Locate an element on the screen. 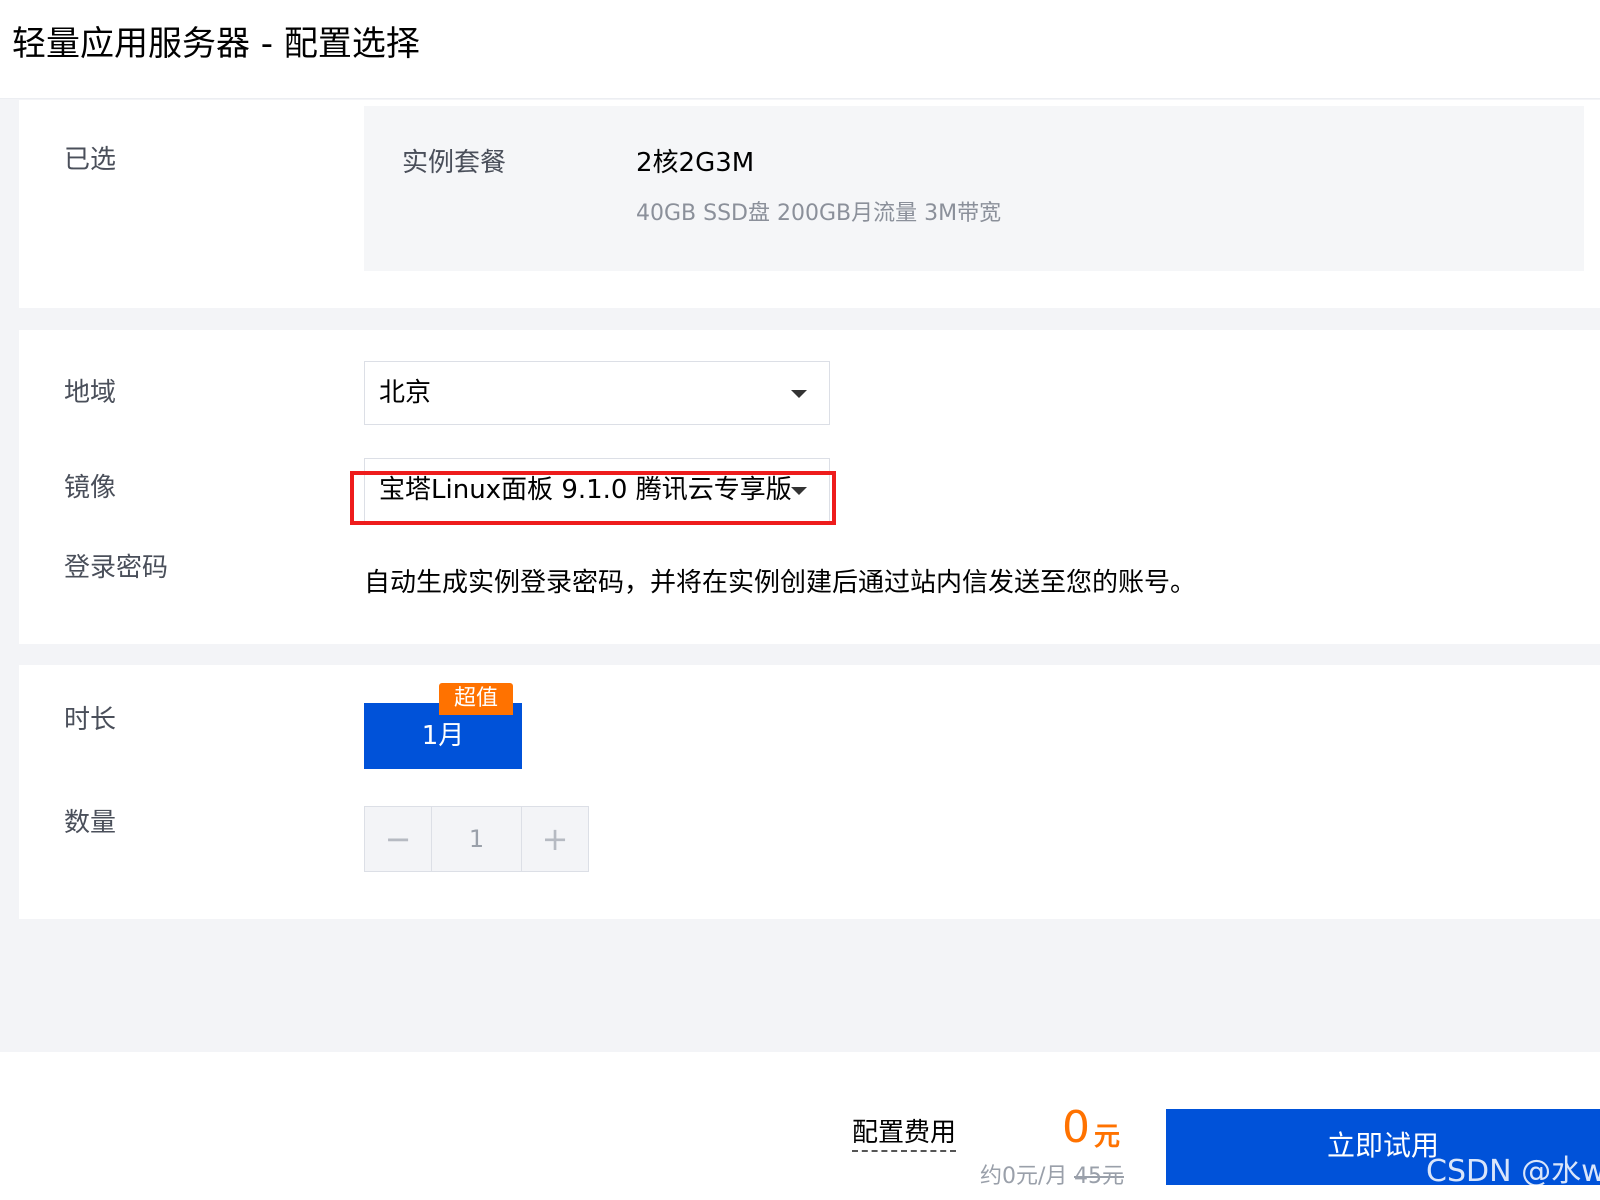 The height and width of the screenshot is (1200, 1600). password-hint: 自动生成实例登录密码，并将在实例创建后通过站内信发送至您的账号。 is located at coordinates (780, 583).